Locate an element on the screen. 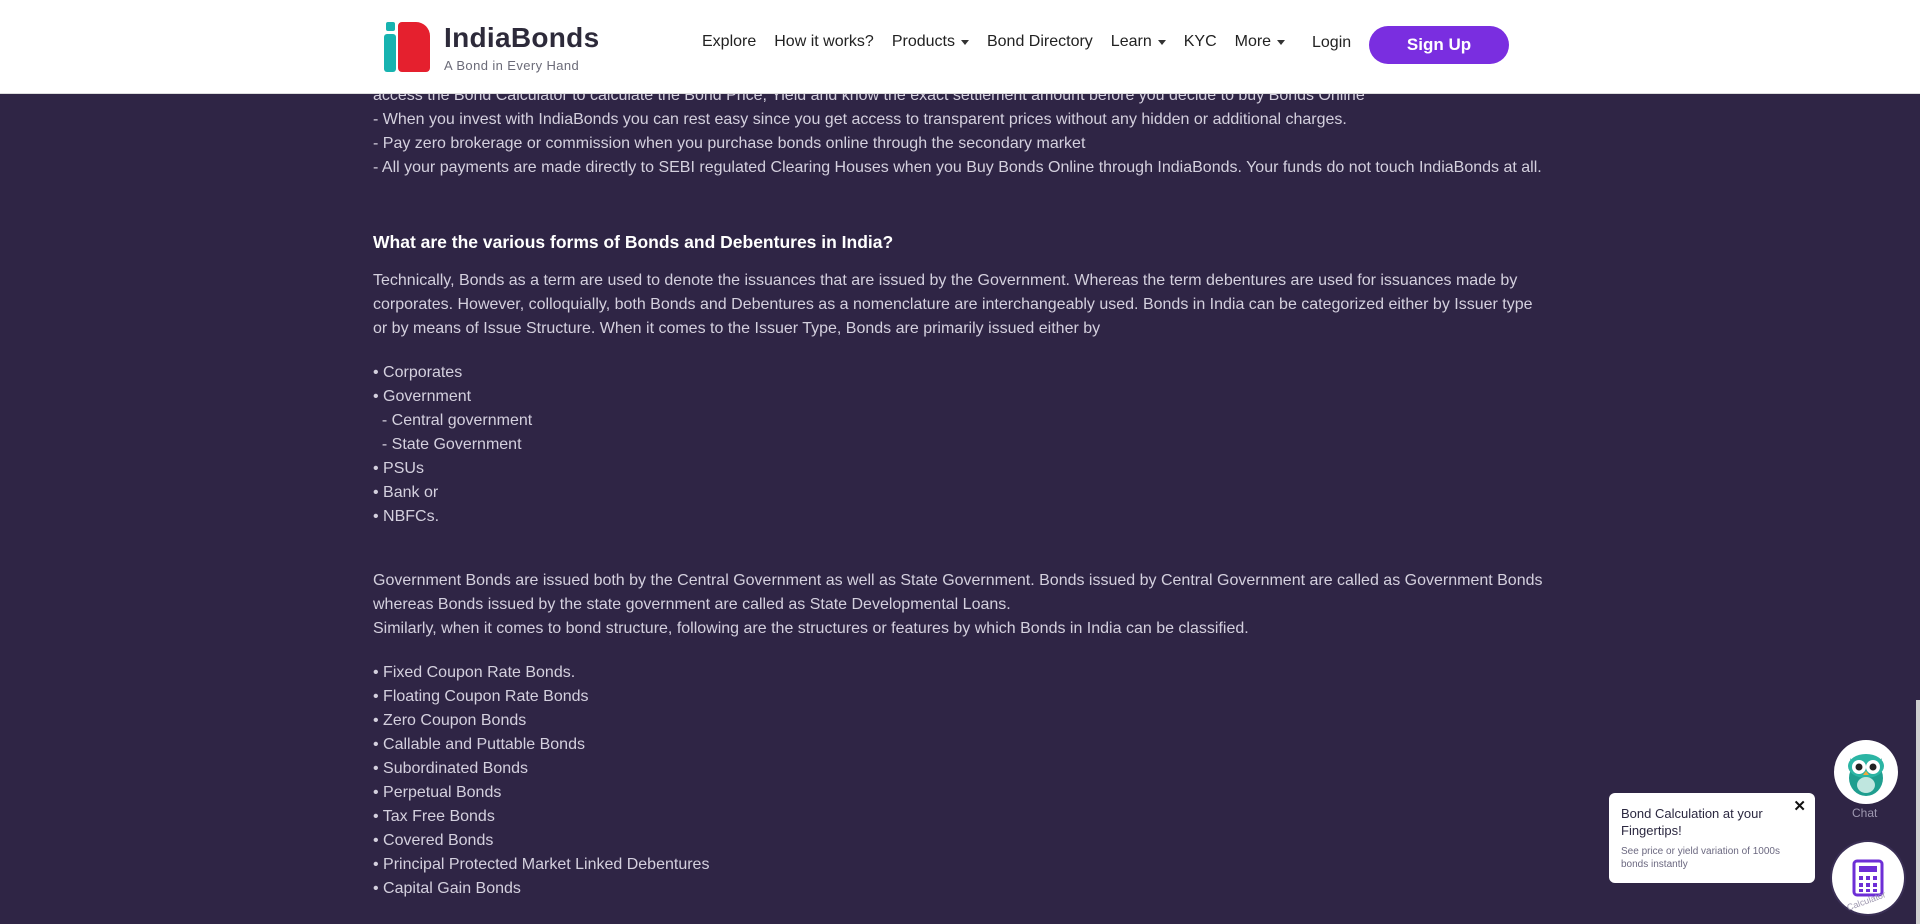 This screenshot has width=1920, height=924. chat-owl-button is located at coordinates (1866, 772).